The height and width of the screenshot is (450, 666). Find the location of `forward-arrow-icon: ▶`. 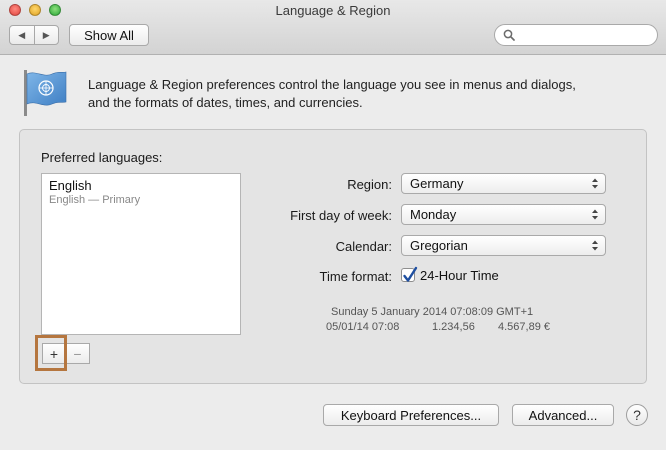

forward-arrow-icon: ▶ is located at coordinates (46, 34).